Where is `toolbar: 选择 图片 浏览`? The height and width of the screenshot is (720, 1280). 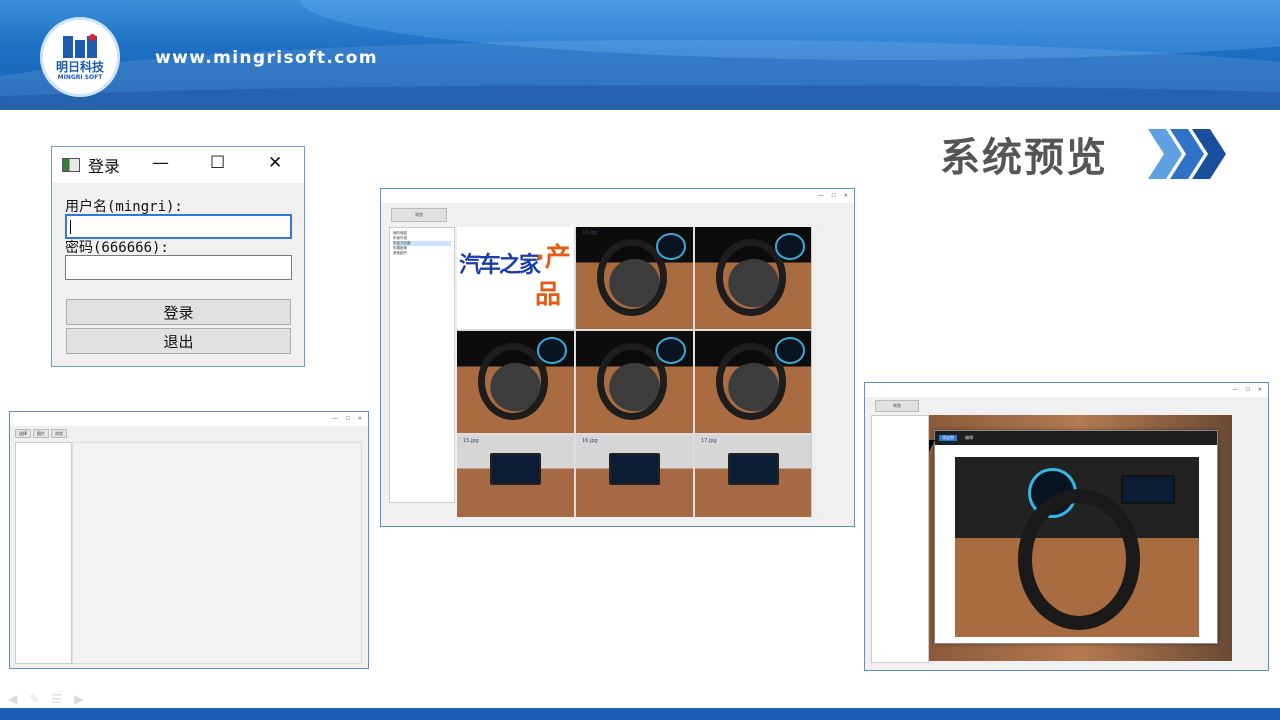
toolbar: 选择 图片 浏览 is located at coordinates (41, 433).